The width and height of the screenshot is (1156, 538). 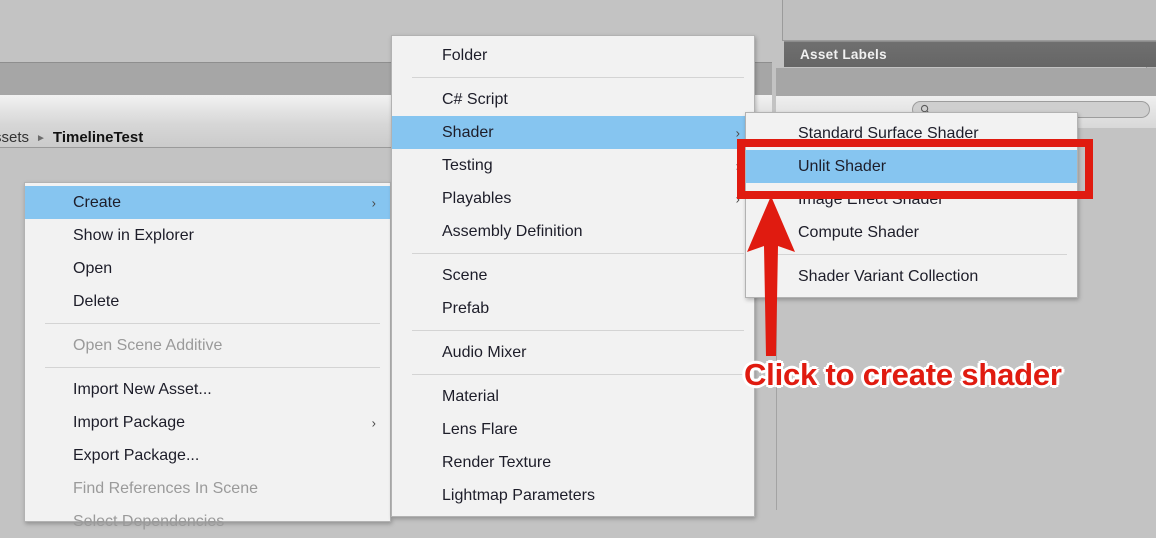 What do you see at coordinates (467, 165) in the screenshot?
I see `menu-item-label: Testing` at bounding box center [467, 165].